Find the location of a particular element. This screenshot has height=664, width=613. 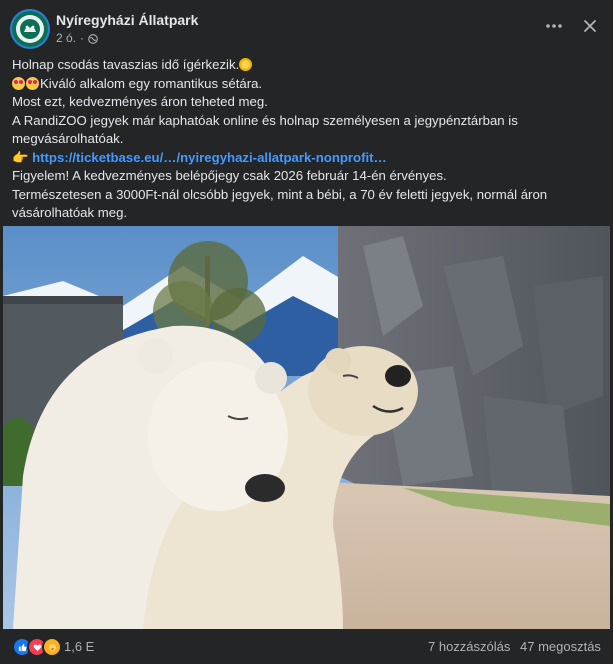

sun-icon is located at coordinates (246, 64).